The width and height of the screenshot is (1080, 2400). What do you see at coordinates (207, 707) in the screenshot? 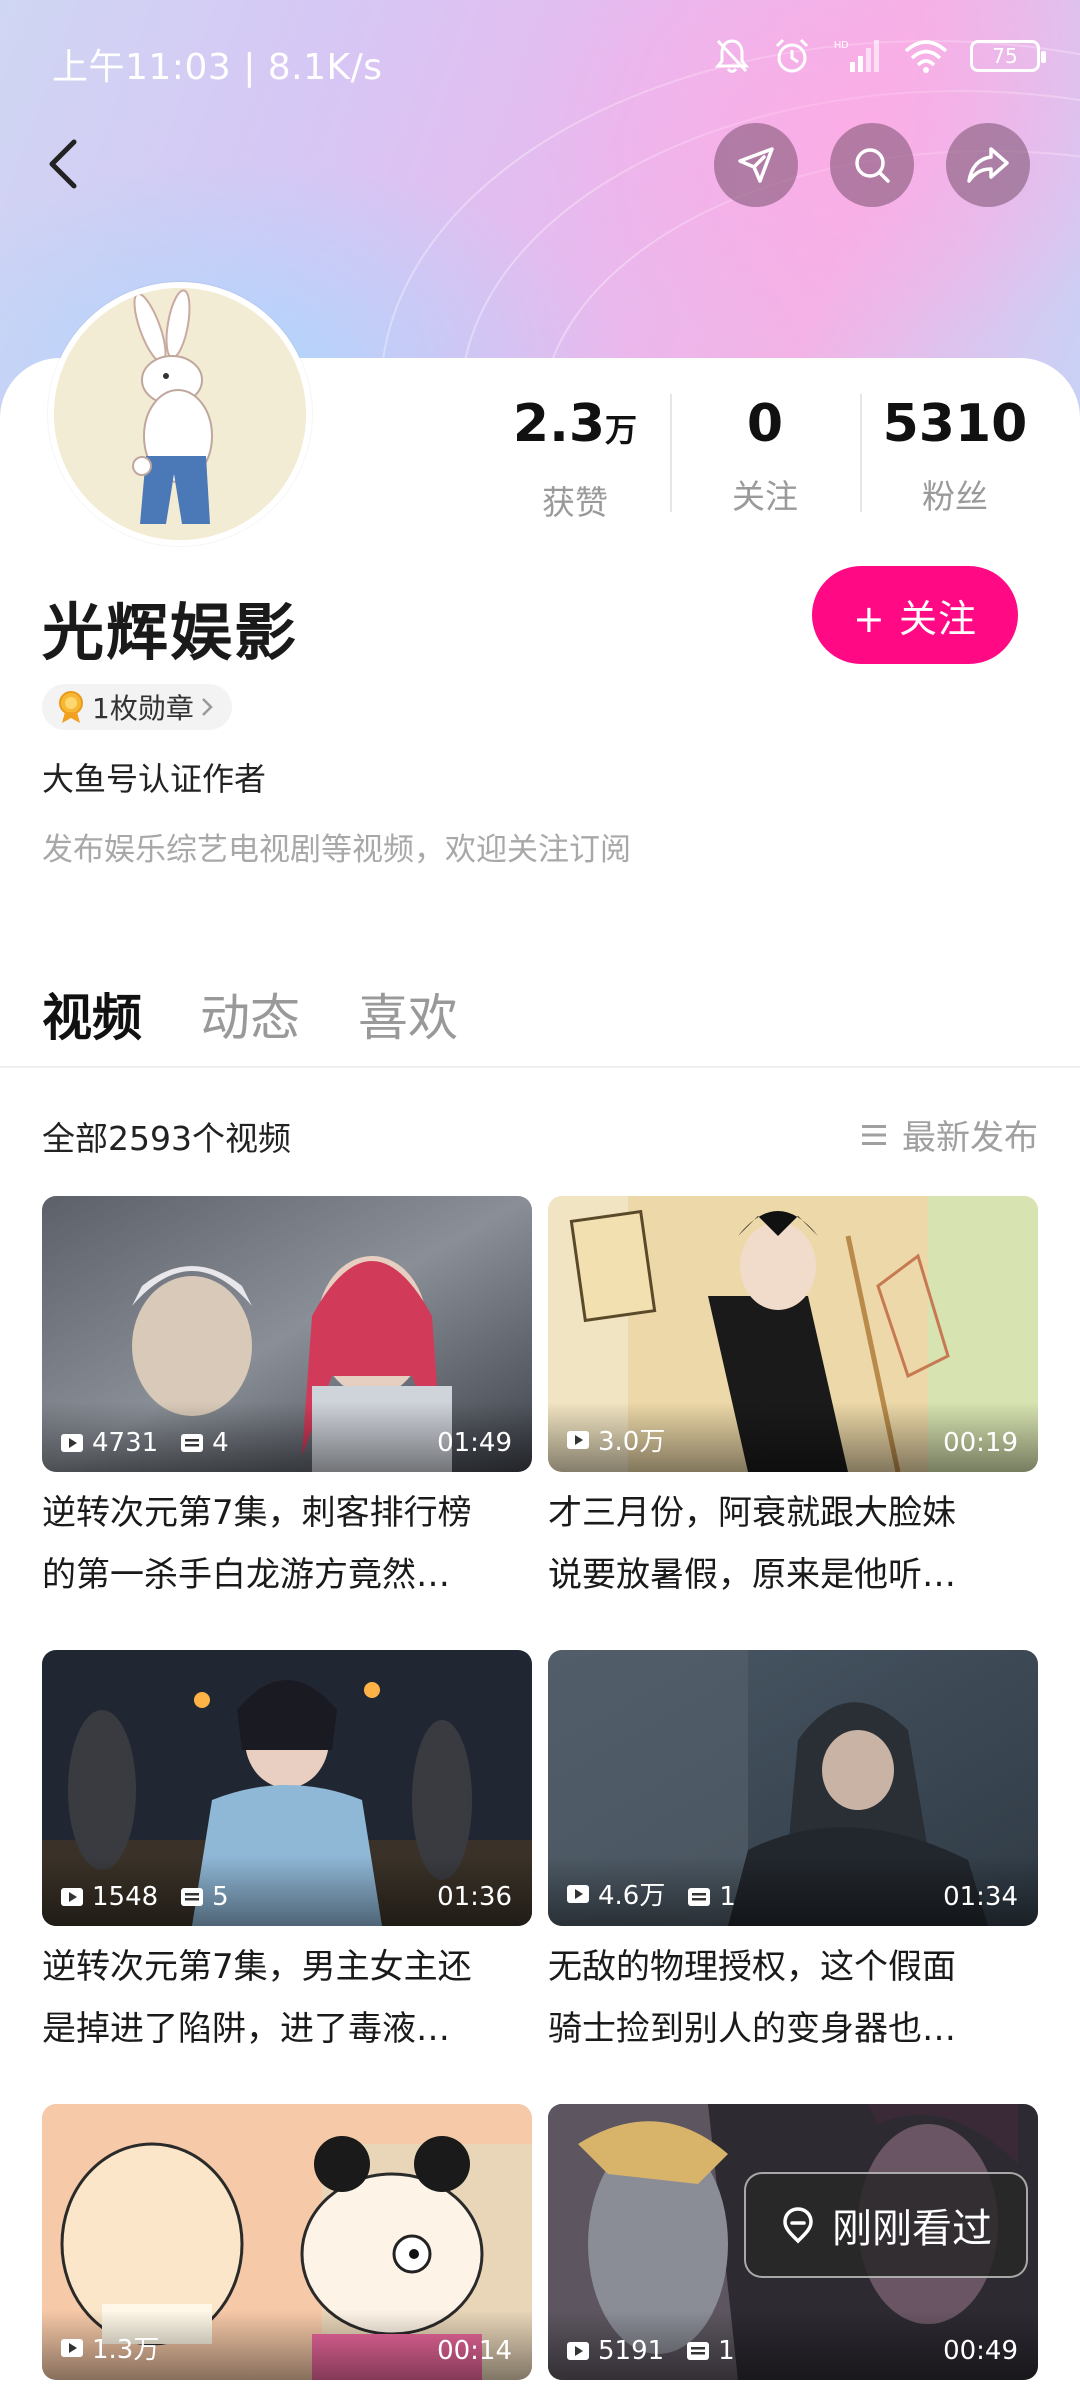
I see `chevron-right-icon` at bounding box center [207, 707].